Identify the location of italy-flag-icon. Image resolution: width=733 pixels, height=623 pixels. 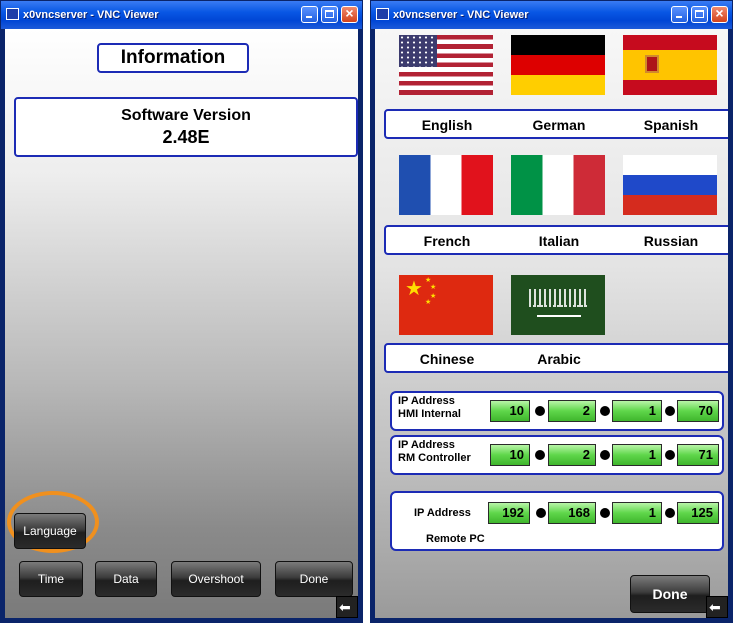
(558, 185).